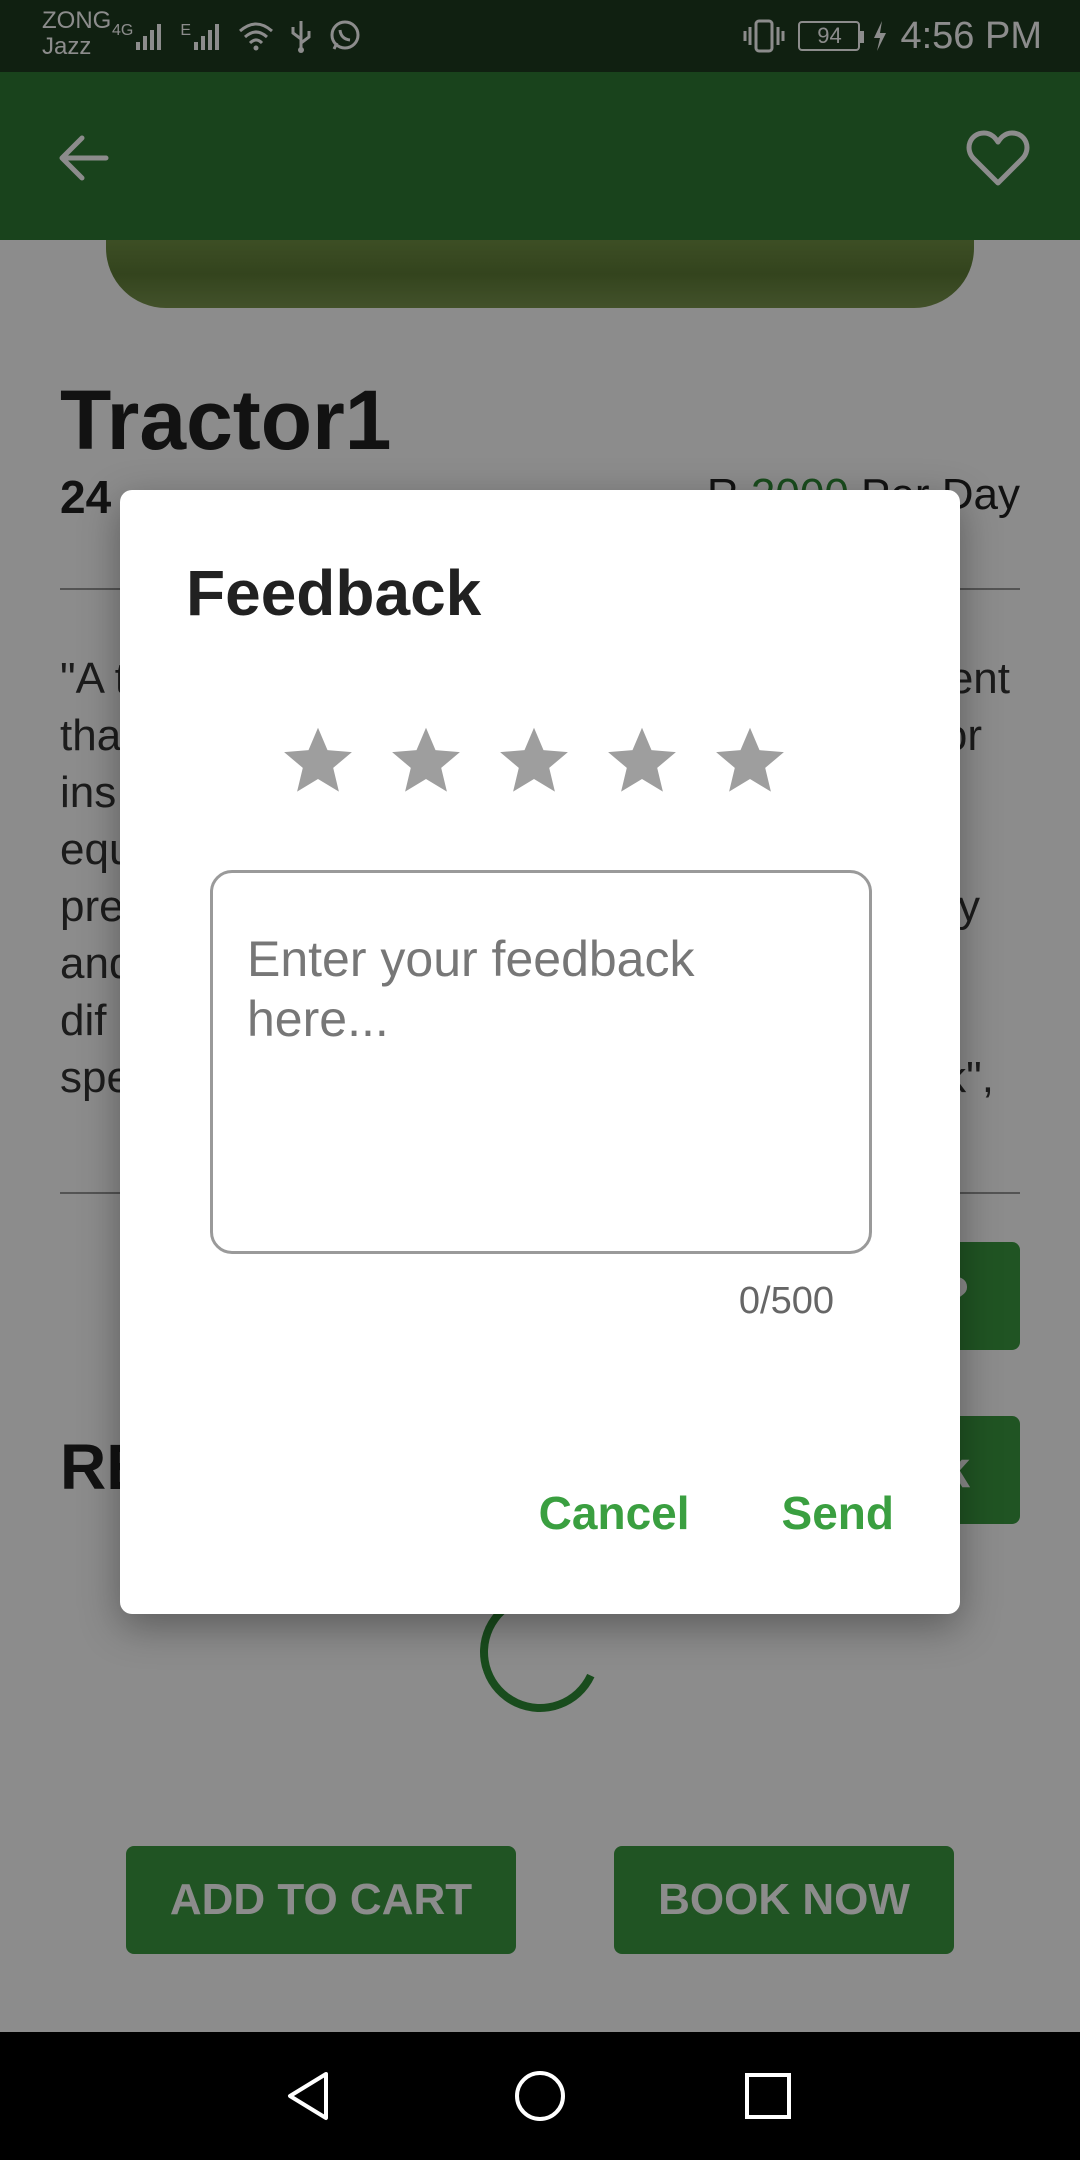  I want to click on feedback-input-container, so click(541, 1062).